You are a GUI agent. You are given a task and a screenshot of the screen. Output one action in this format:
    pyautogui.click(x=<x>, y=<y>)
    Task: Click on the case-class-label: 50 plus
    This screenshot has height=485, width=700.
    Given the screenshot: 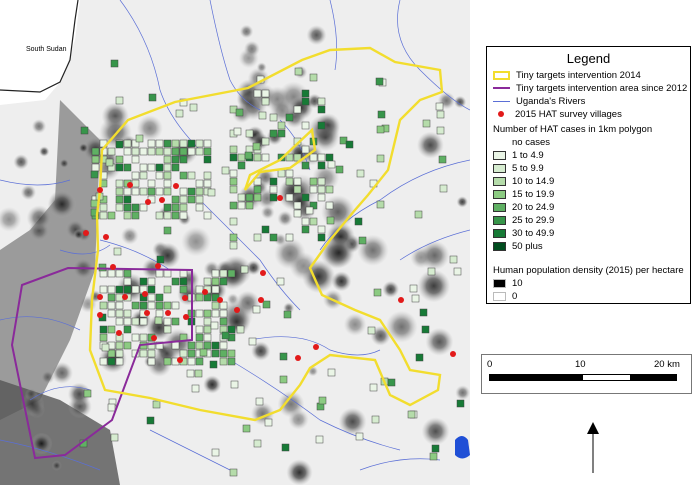 What is the action you would take?
    pyautogui.click(x=527, y=246)
    